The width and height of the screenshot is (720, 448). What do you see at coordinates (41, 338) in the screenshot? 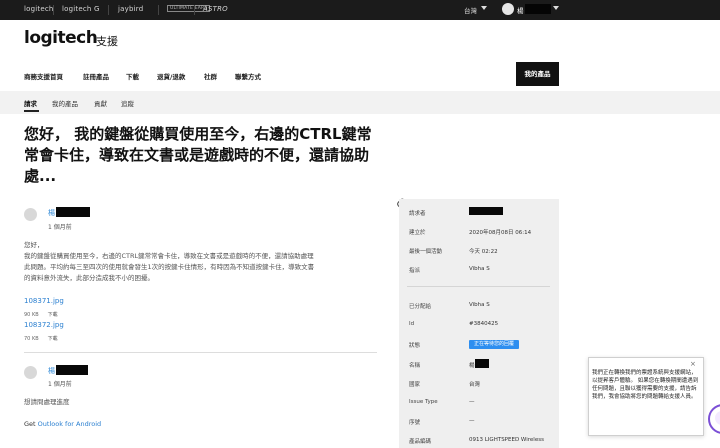
I see `attachment-meta: 70 KB 下載` at bounding box center [41, 338].